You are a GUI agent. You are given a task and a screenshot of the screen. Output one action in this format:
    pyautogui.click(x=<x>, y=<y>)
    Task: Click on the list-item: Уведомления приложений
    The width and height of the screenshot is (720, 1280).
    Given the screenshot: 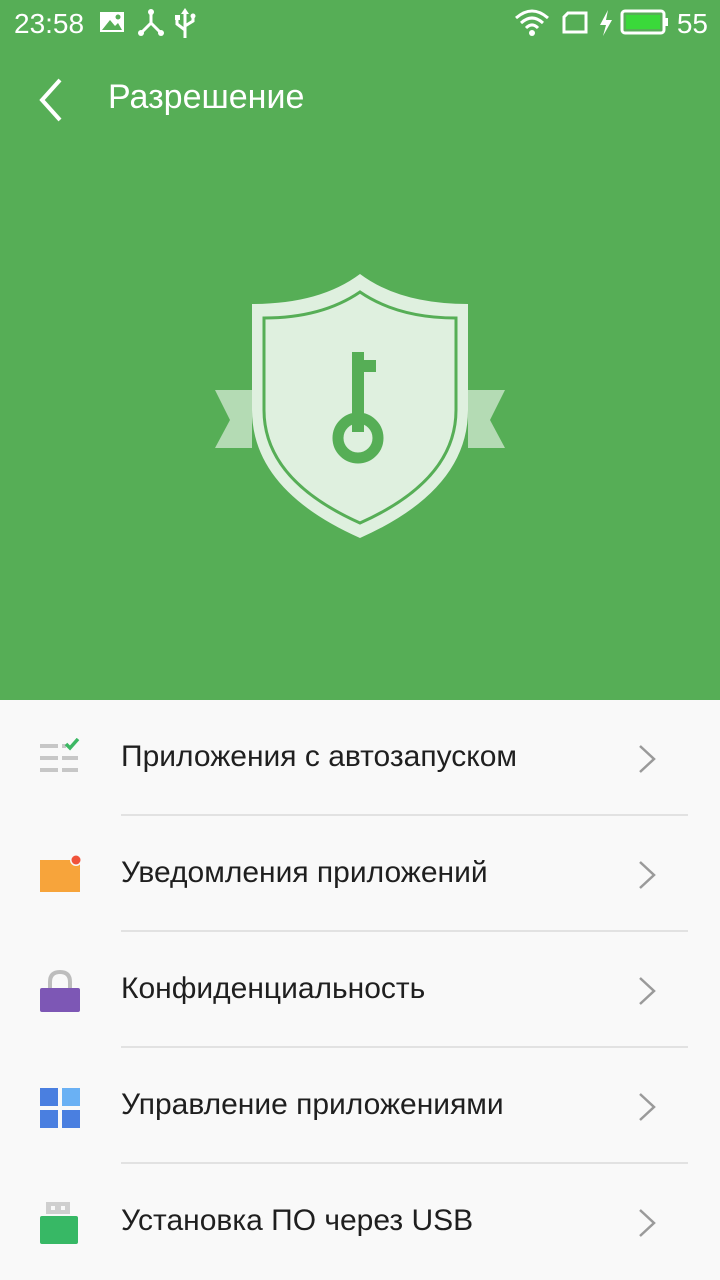 What is the action you would take?
    pyautogui.click(x=360, y=874)
    